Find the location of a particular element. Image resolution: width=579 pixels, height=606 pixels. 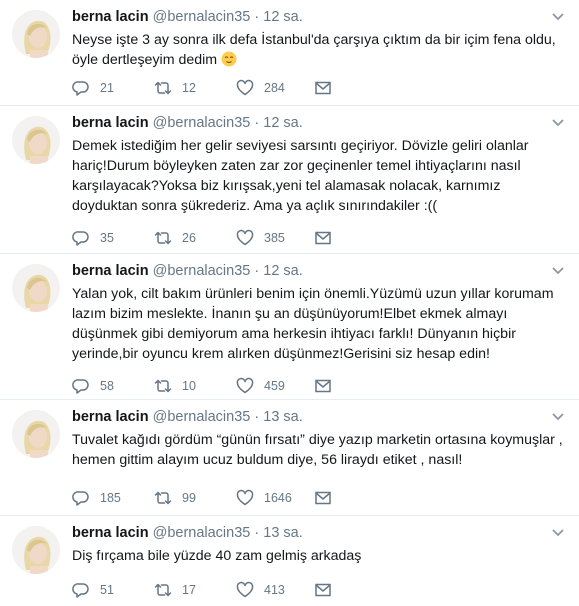

retweet-count: 99 is located at coordinates (189, 498).